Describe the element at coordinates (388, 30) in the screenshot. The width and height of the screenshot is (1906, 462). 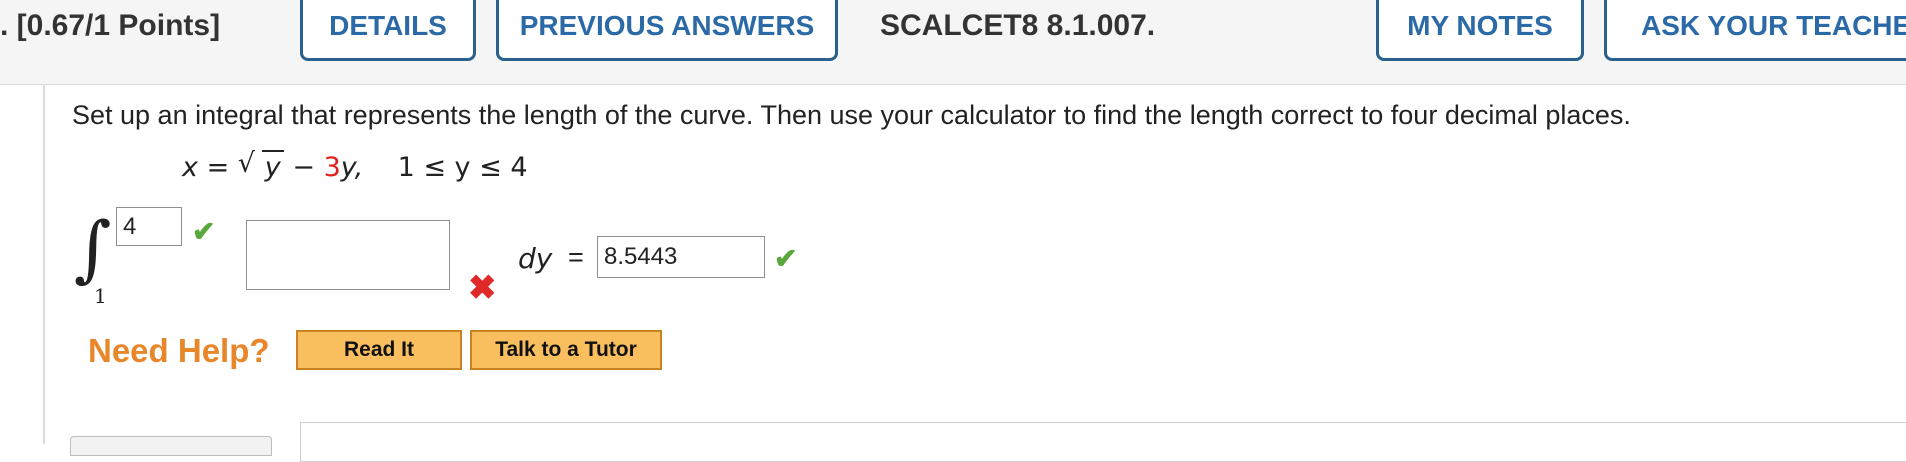
I see `details-button: DETAILS` at that location.